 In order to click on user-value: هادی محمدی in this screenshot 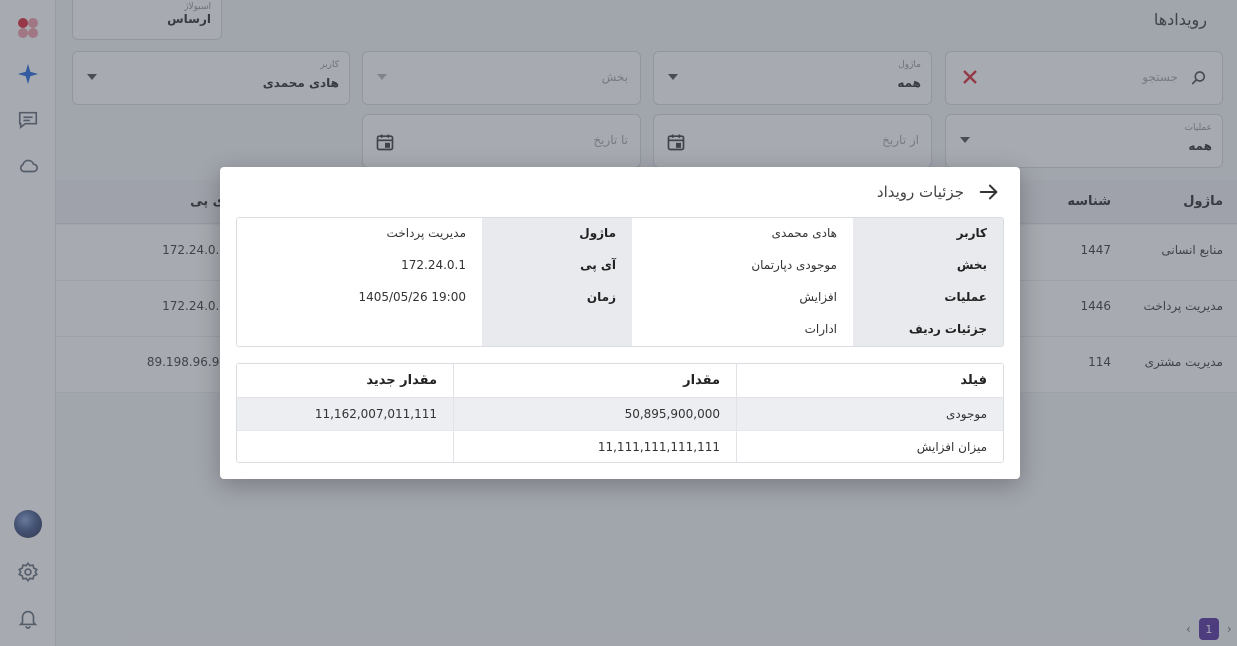, I will do `click(742, 234)`.